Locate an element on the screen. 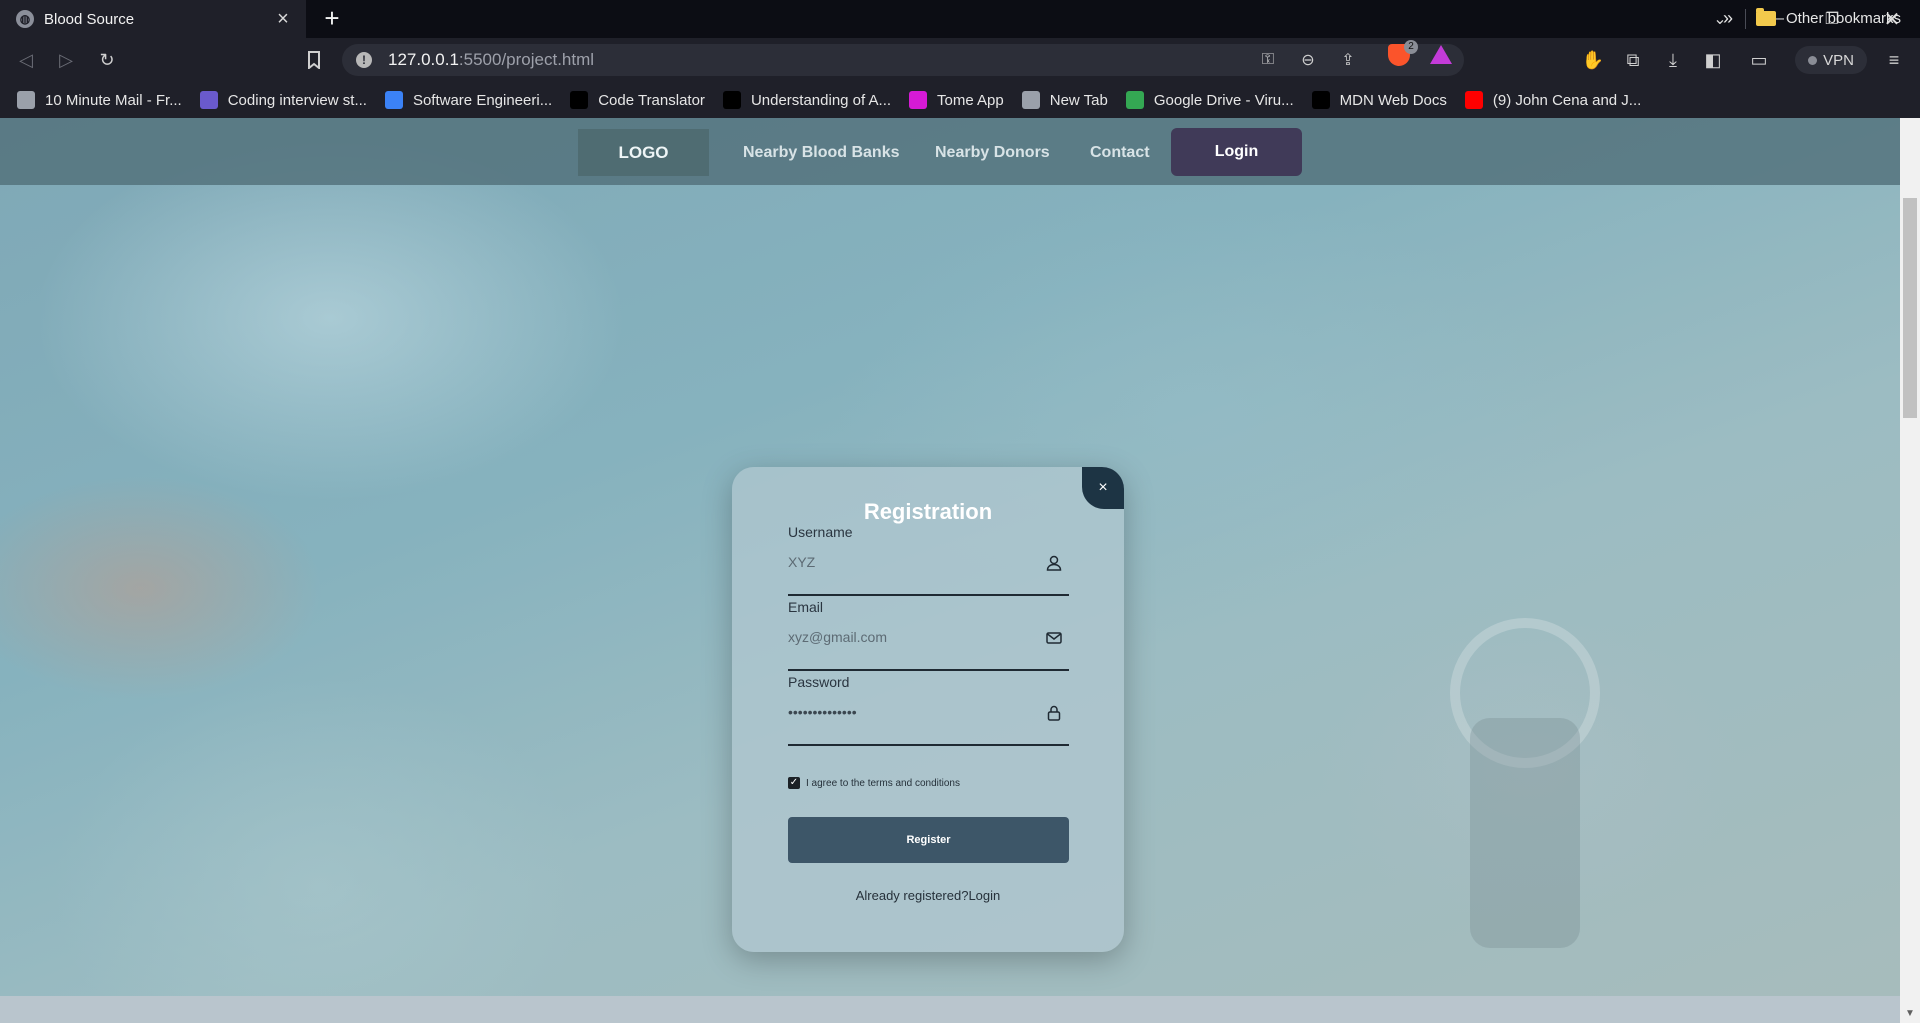 This screenshot has width=1920, height=1023. ring-icon is located at coordinates (918, 100).